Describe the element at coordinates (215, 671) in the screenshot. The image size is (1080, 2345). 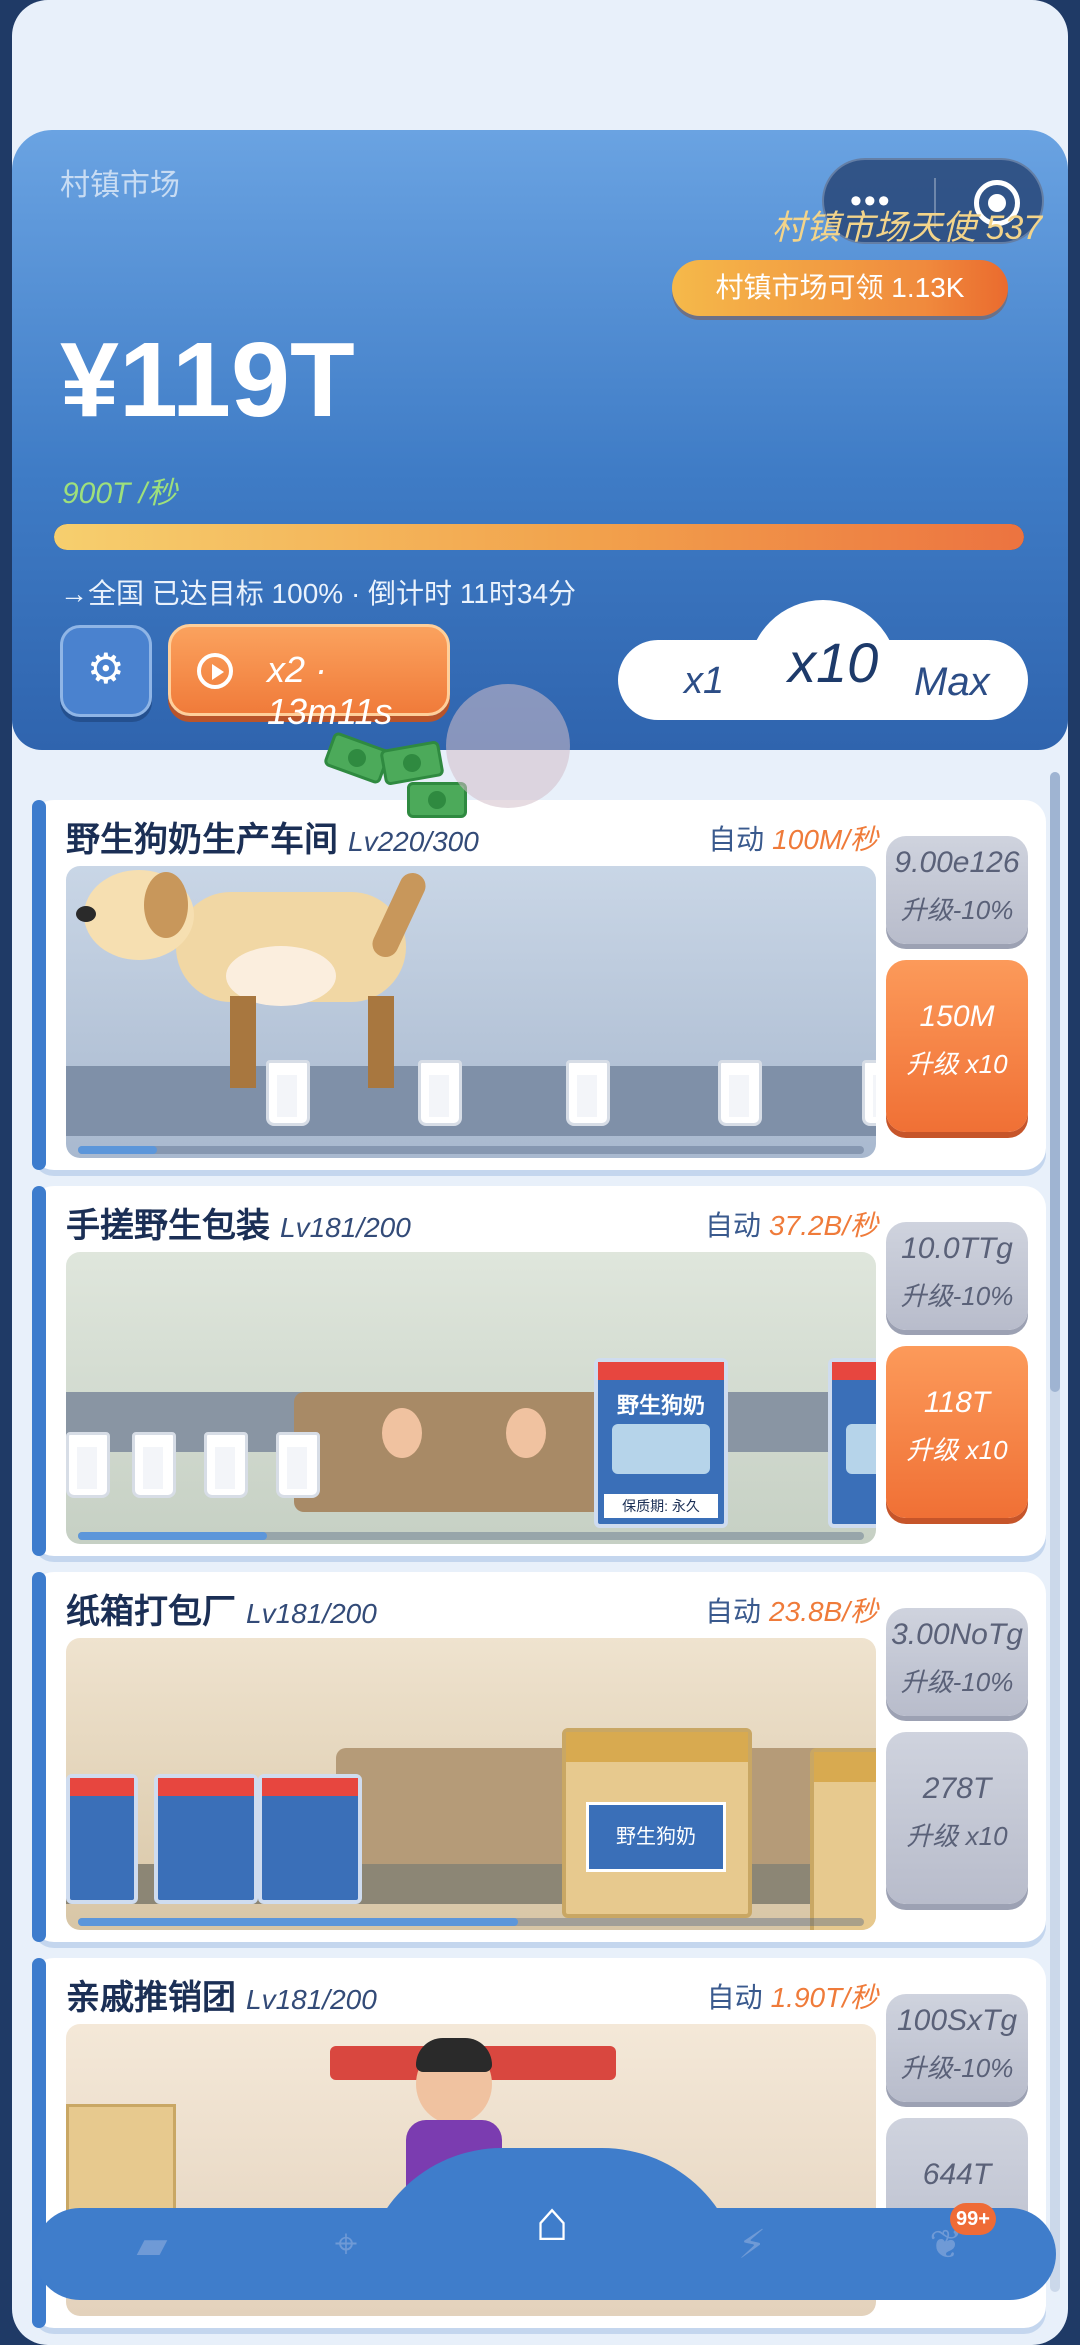
I see `play-icon` at that location.